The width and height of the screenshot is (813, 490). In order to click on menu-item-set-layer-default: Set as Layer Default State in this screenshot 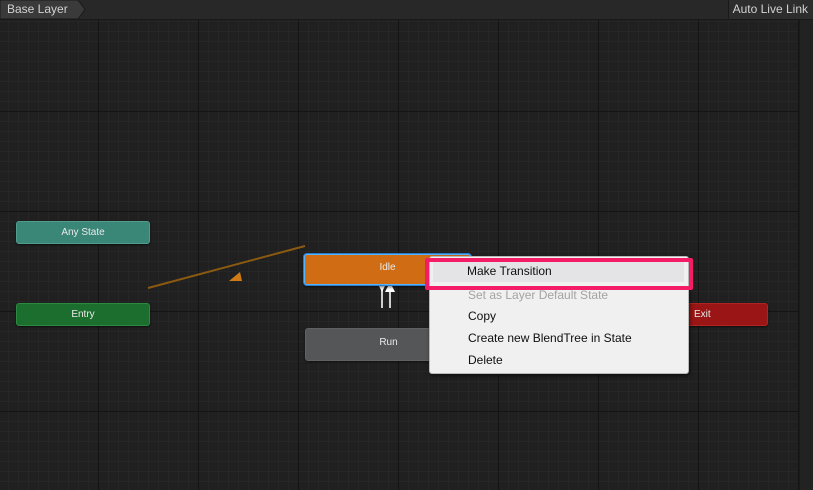, I will do `click(559, 295)`.